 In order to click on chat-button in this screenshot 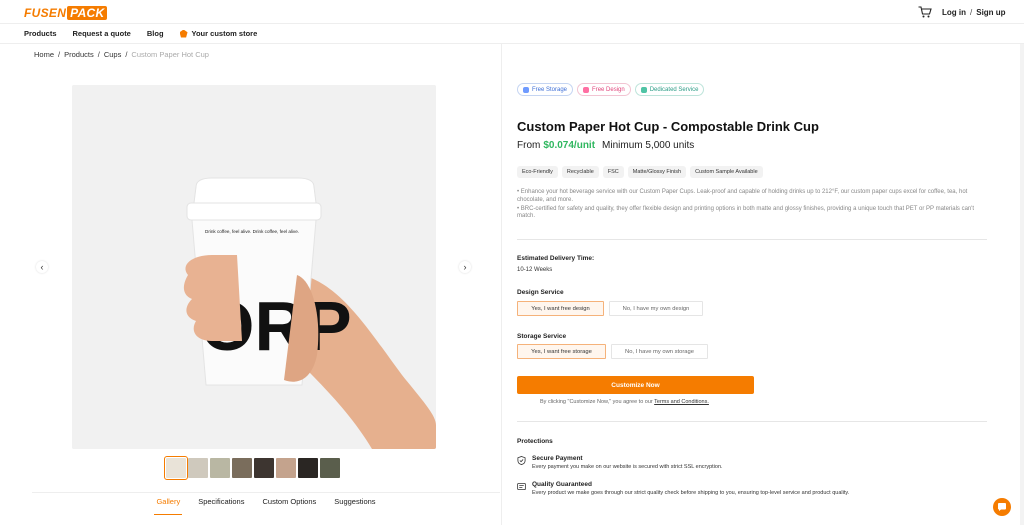, I will do `click(1002, 507)`.